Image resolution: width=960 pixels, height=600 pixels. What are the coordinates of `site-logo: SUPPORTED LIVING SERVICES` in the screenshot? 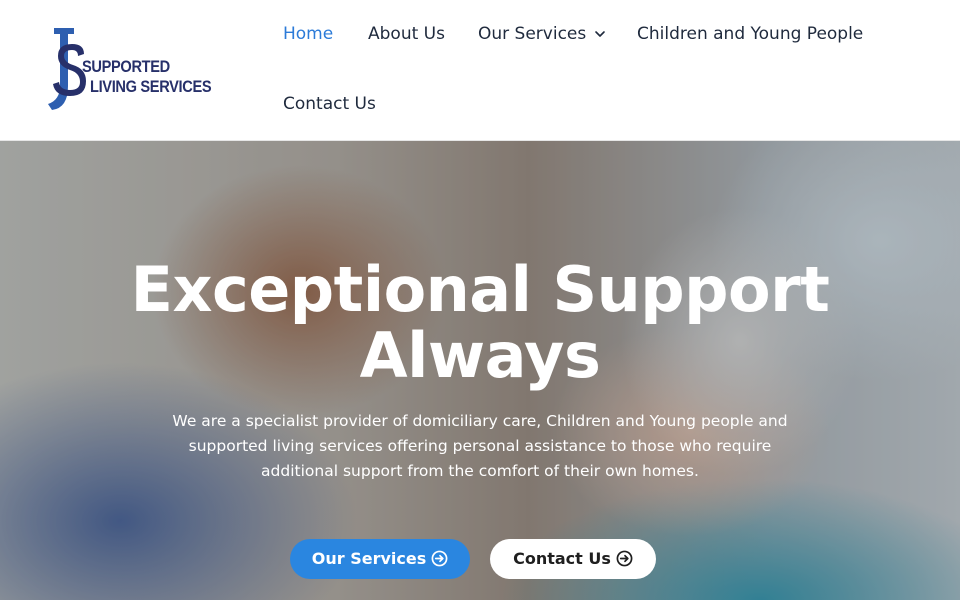 It's located at (129, 70).